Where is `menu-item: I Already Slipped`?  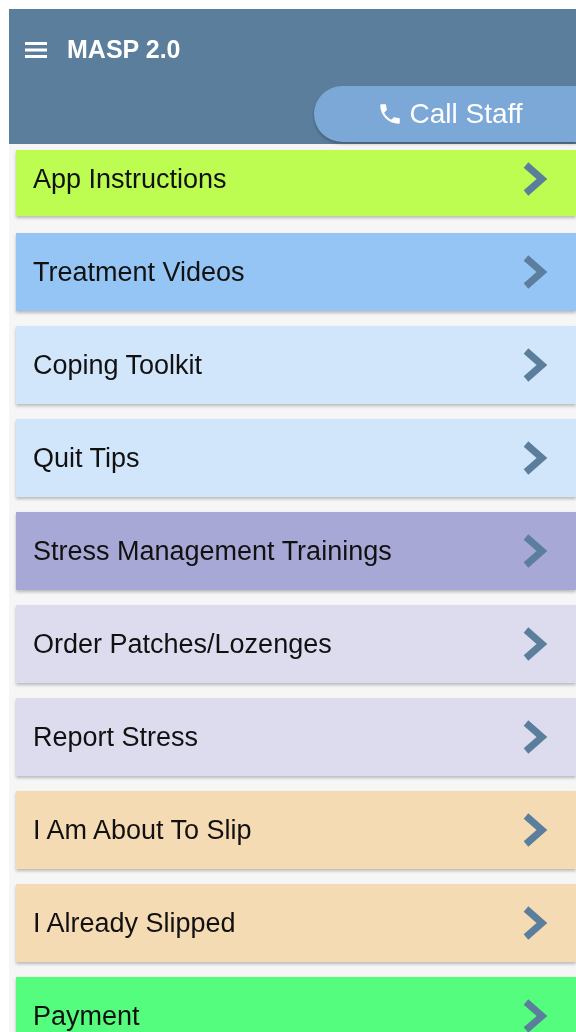
menu-item: I Already Slipped is located at coordinates (296, 923).